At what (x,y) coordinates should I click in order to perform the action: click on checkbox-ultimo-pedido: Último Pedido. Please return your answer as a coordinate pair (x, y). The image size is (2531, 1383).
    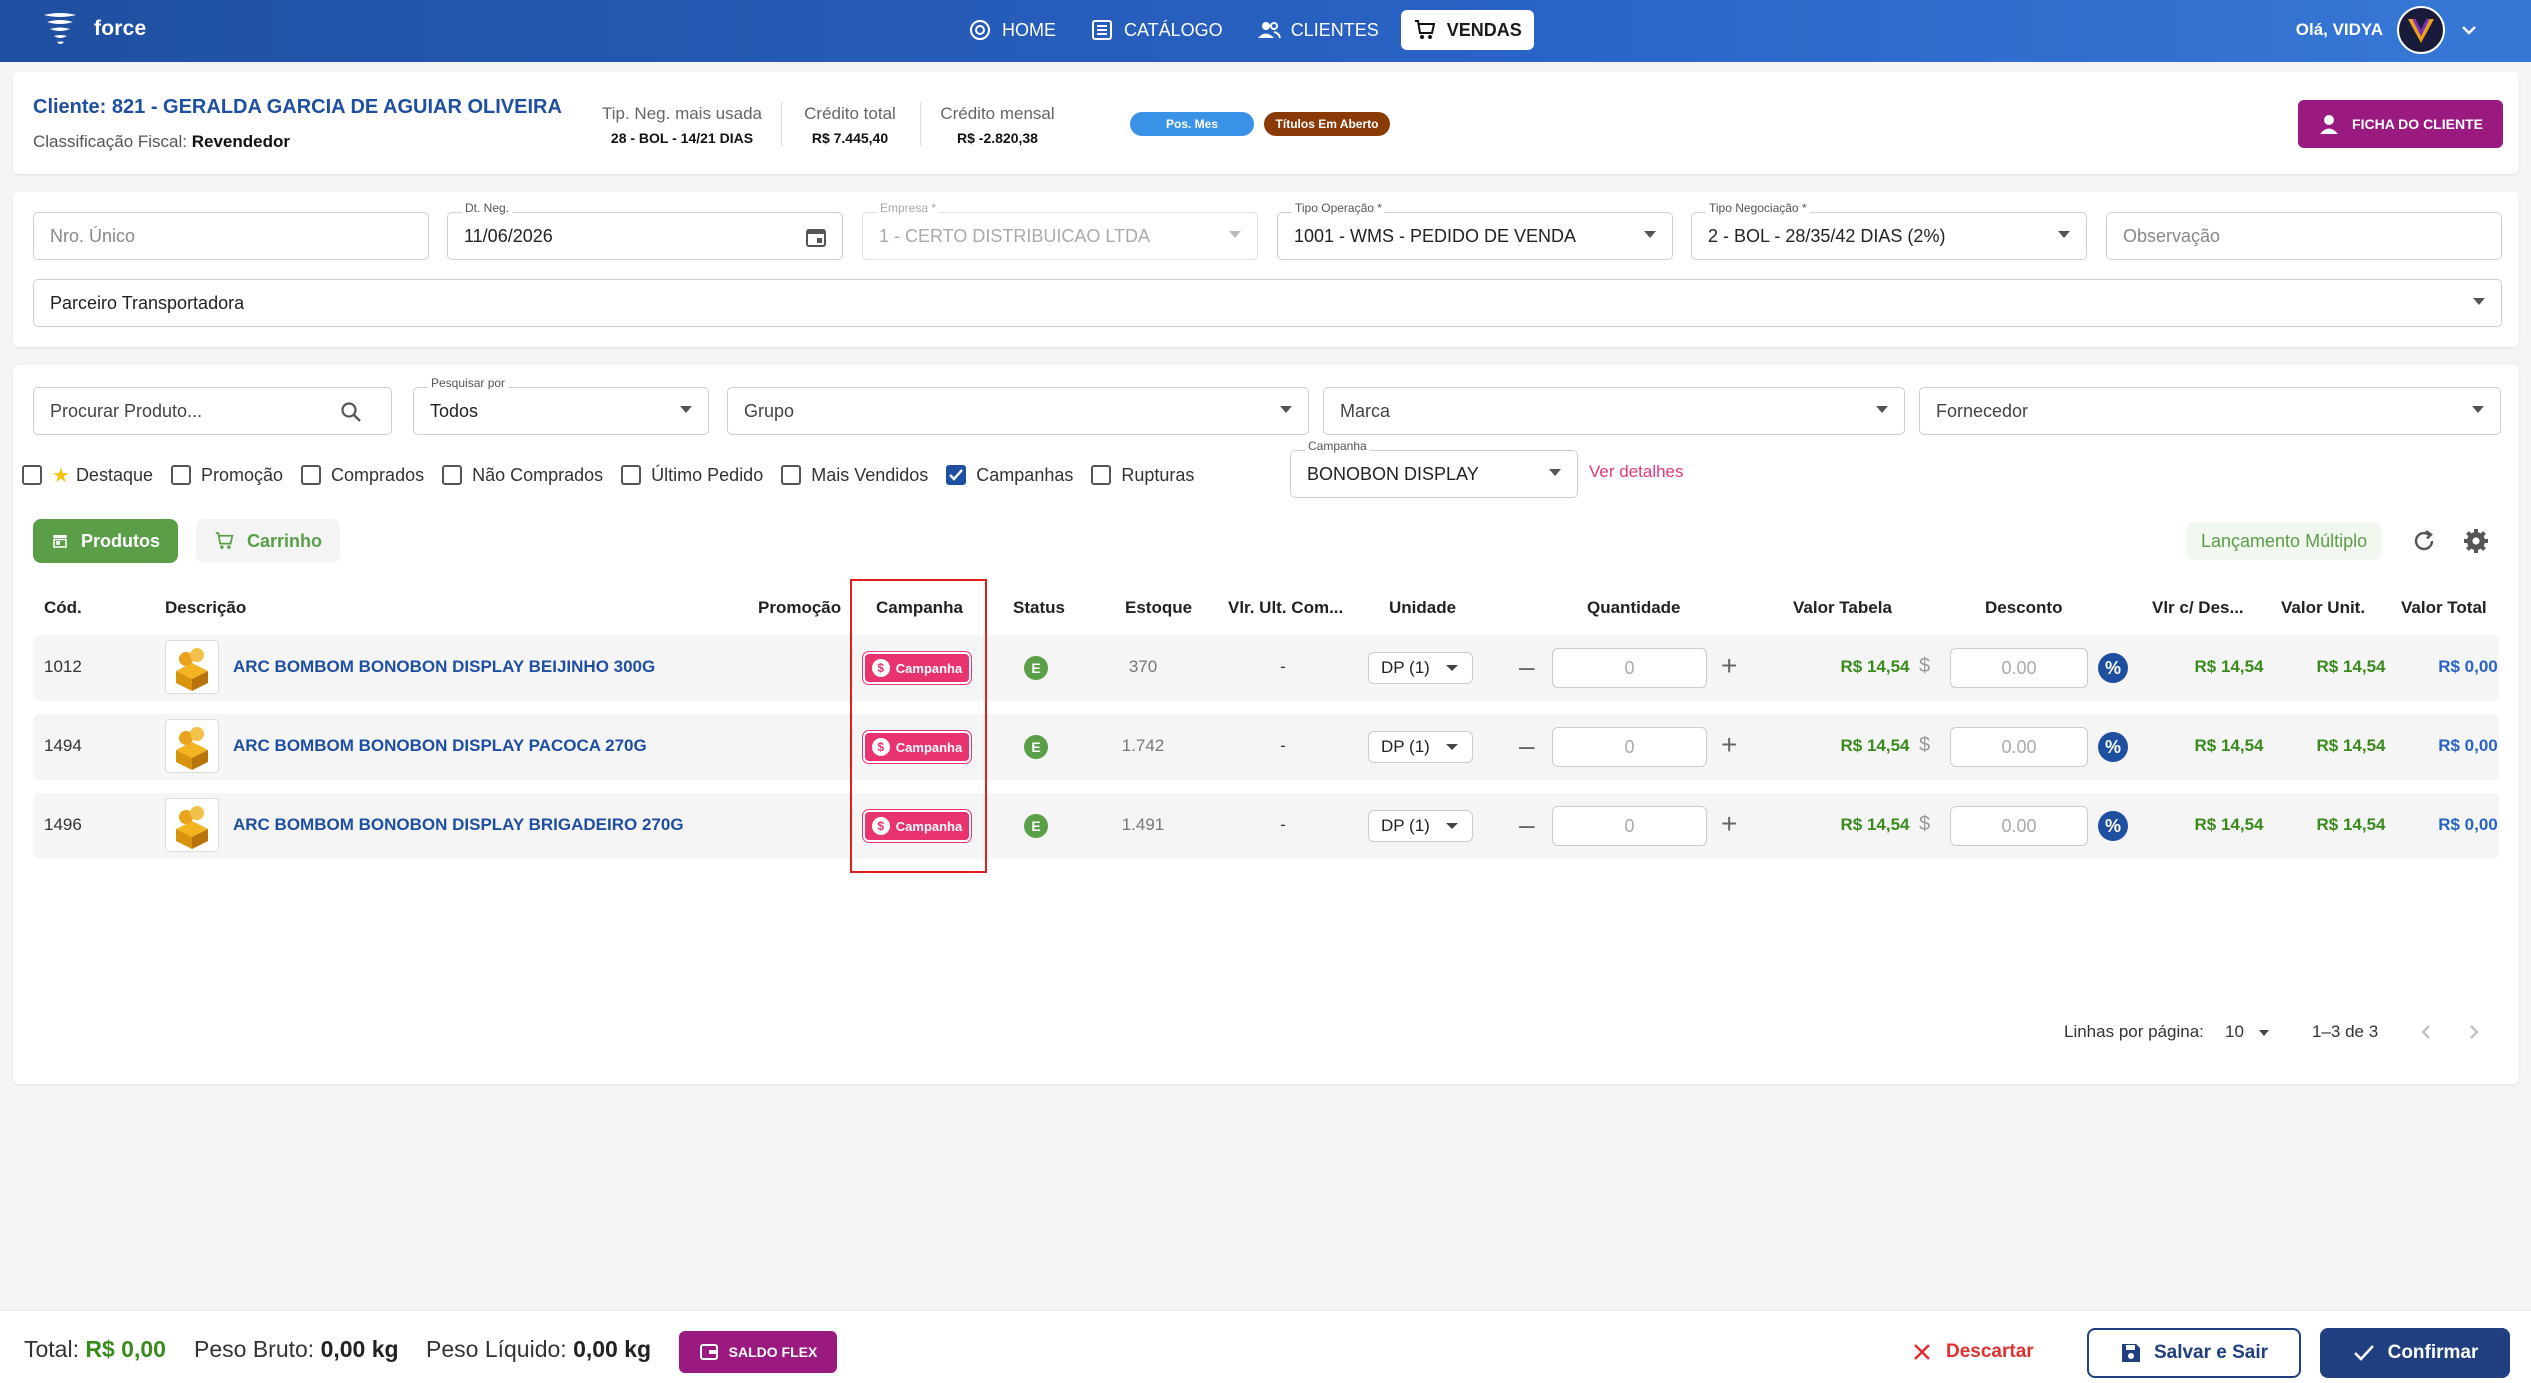
    Looking at the image, I should click on (692, 475).